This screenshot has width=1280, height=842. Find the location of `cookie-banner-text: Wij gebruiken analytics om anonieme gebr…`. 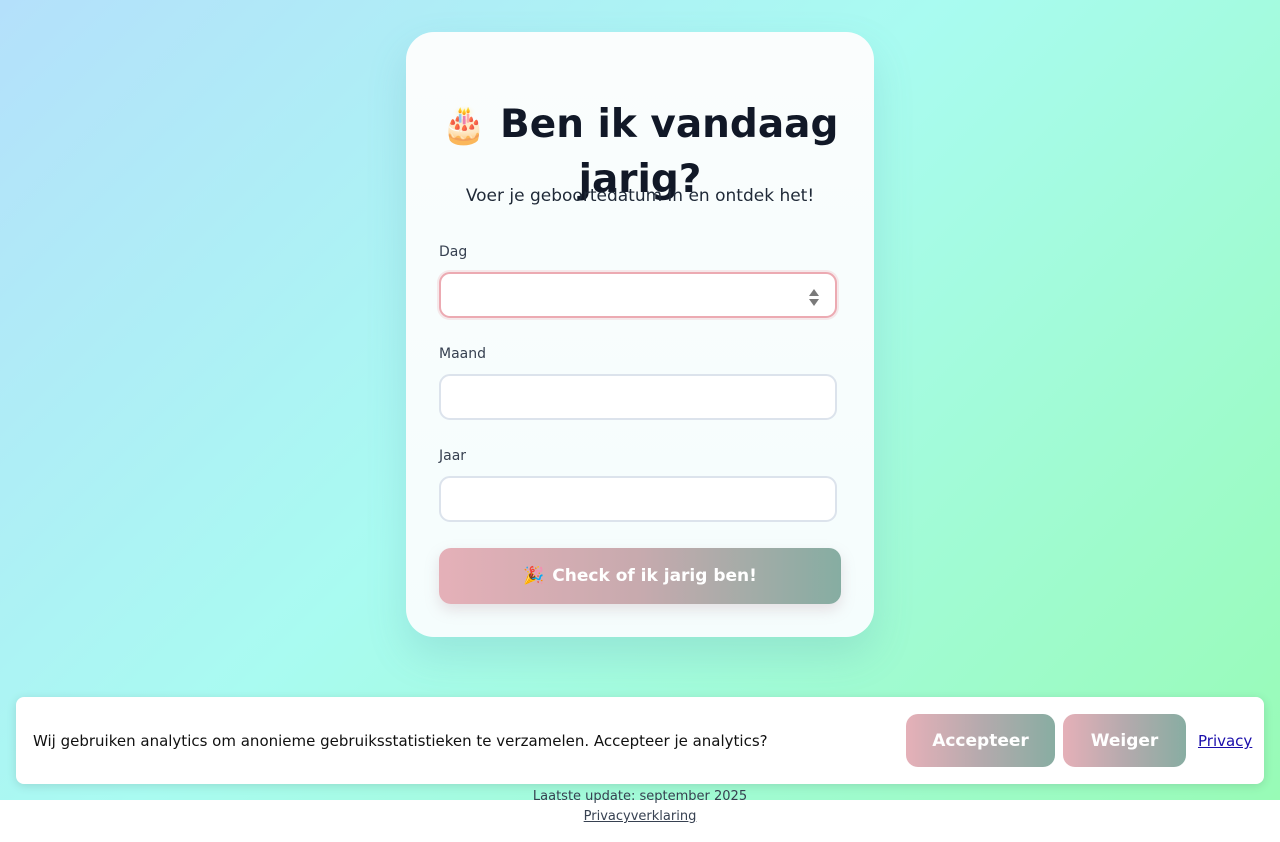

cookie-banner-text: Wij gebruiken analytics om anonieme gebr… is located at coordinates (400, 741).